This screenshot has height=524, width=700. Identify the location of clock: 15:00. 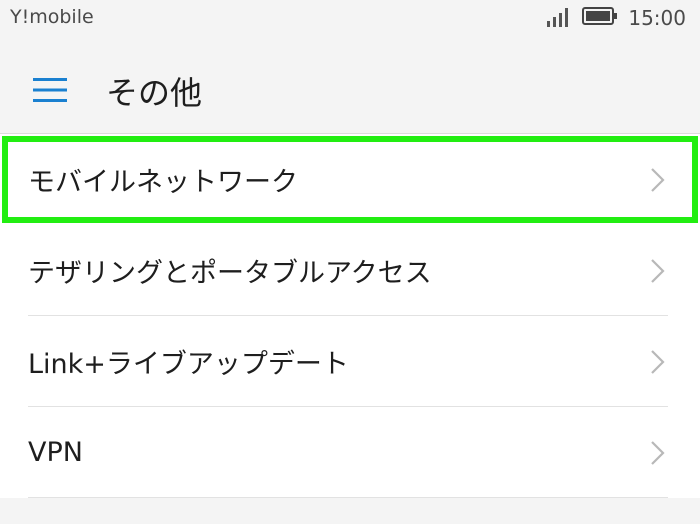
(657, 18).